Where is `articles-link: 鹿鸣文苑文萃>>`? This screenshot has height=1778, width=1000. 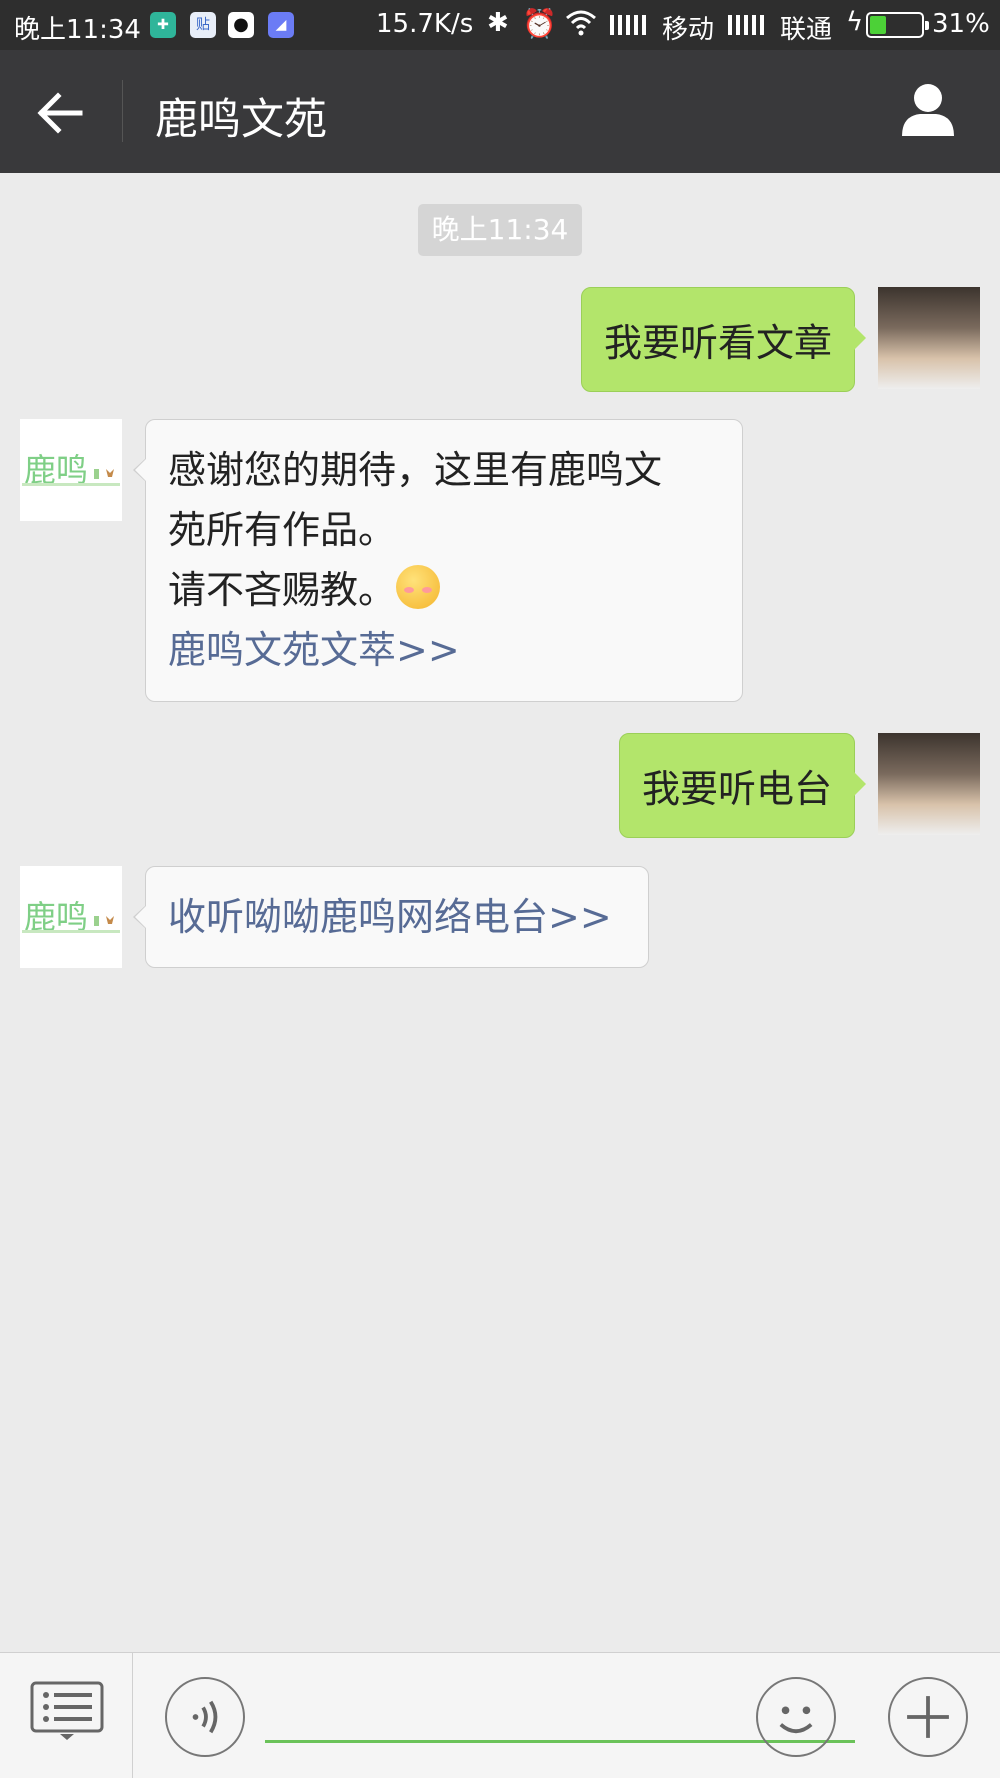
articles-link: 鹿鸣文苑文萃>> is located at coordinates (444, 650).